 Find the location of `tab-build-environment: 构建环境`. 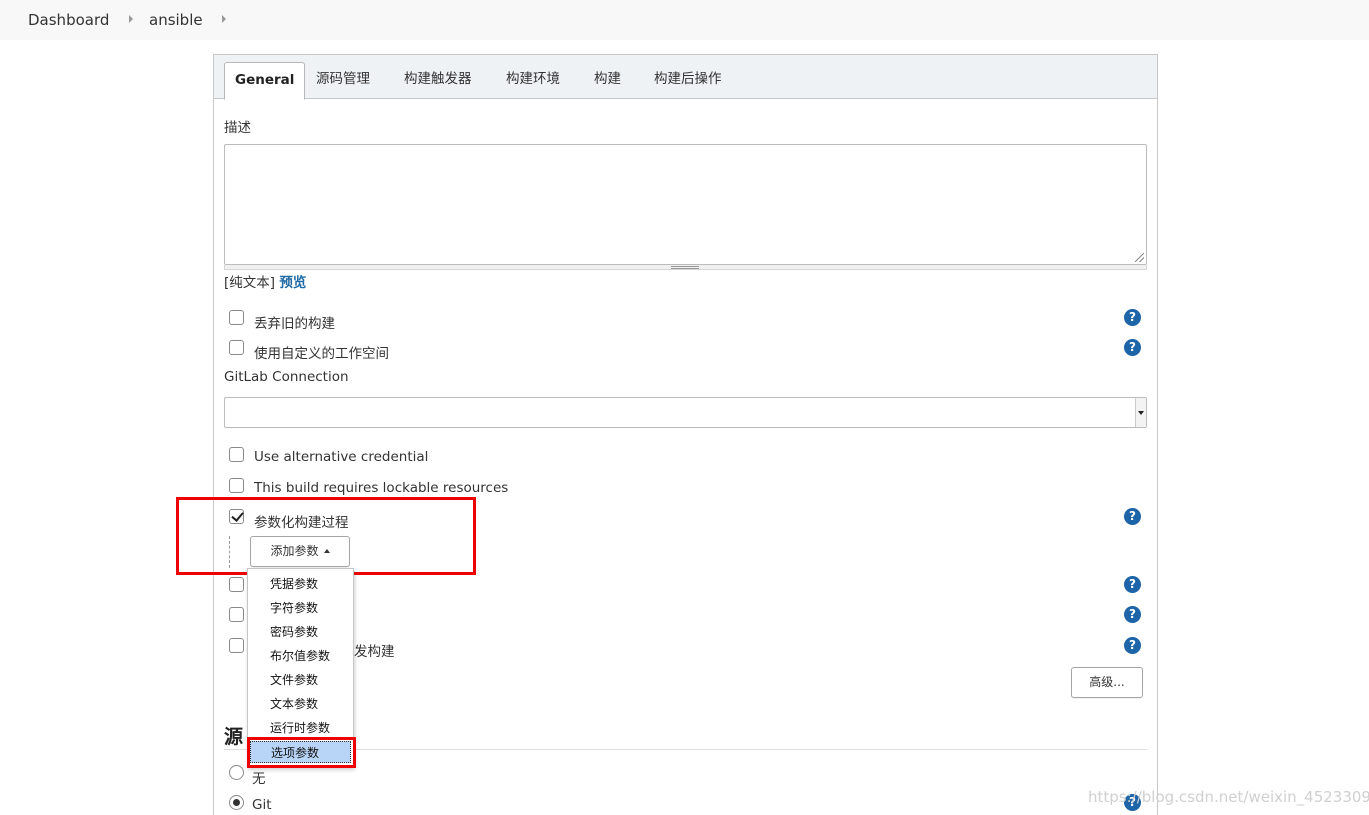

tab-build-environment: 构建环境 is located at coordinates (533, 80).